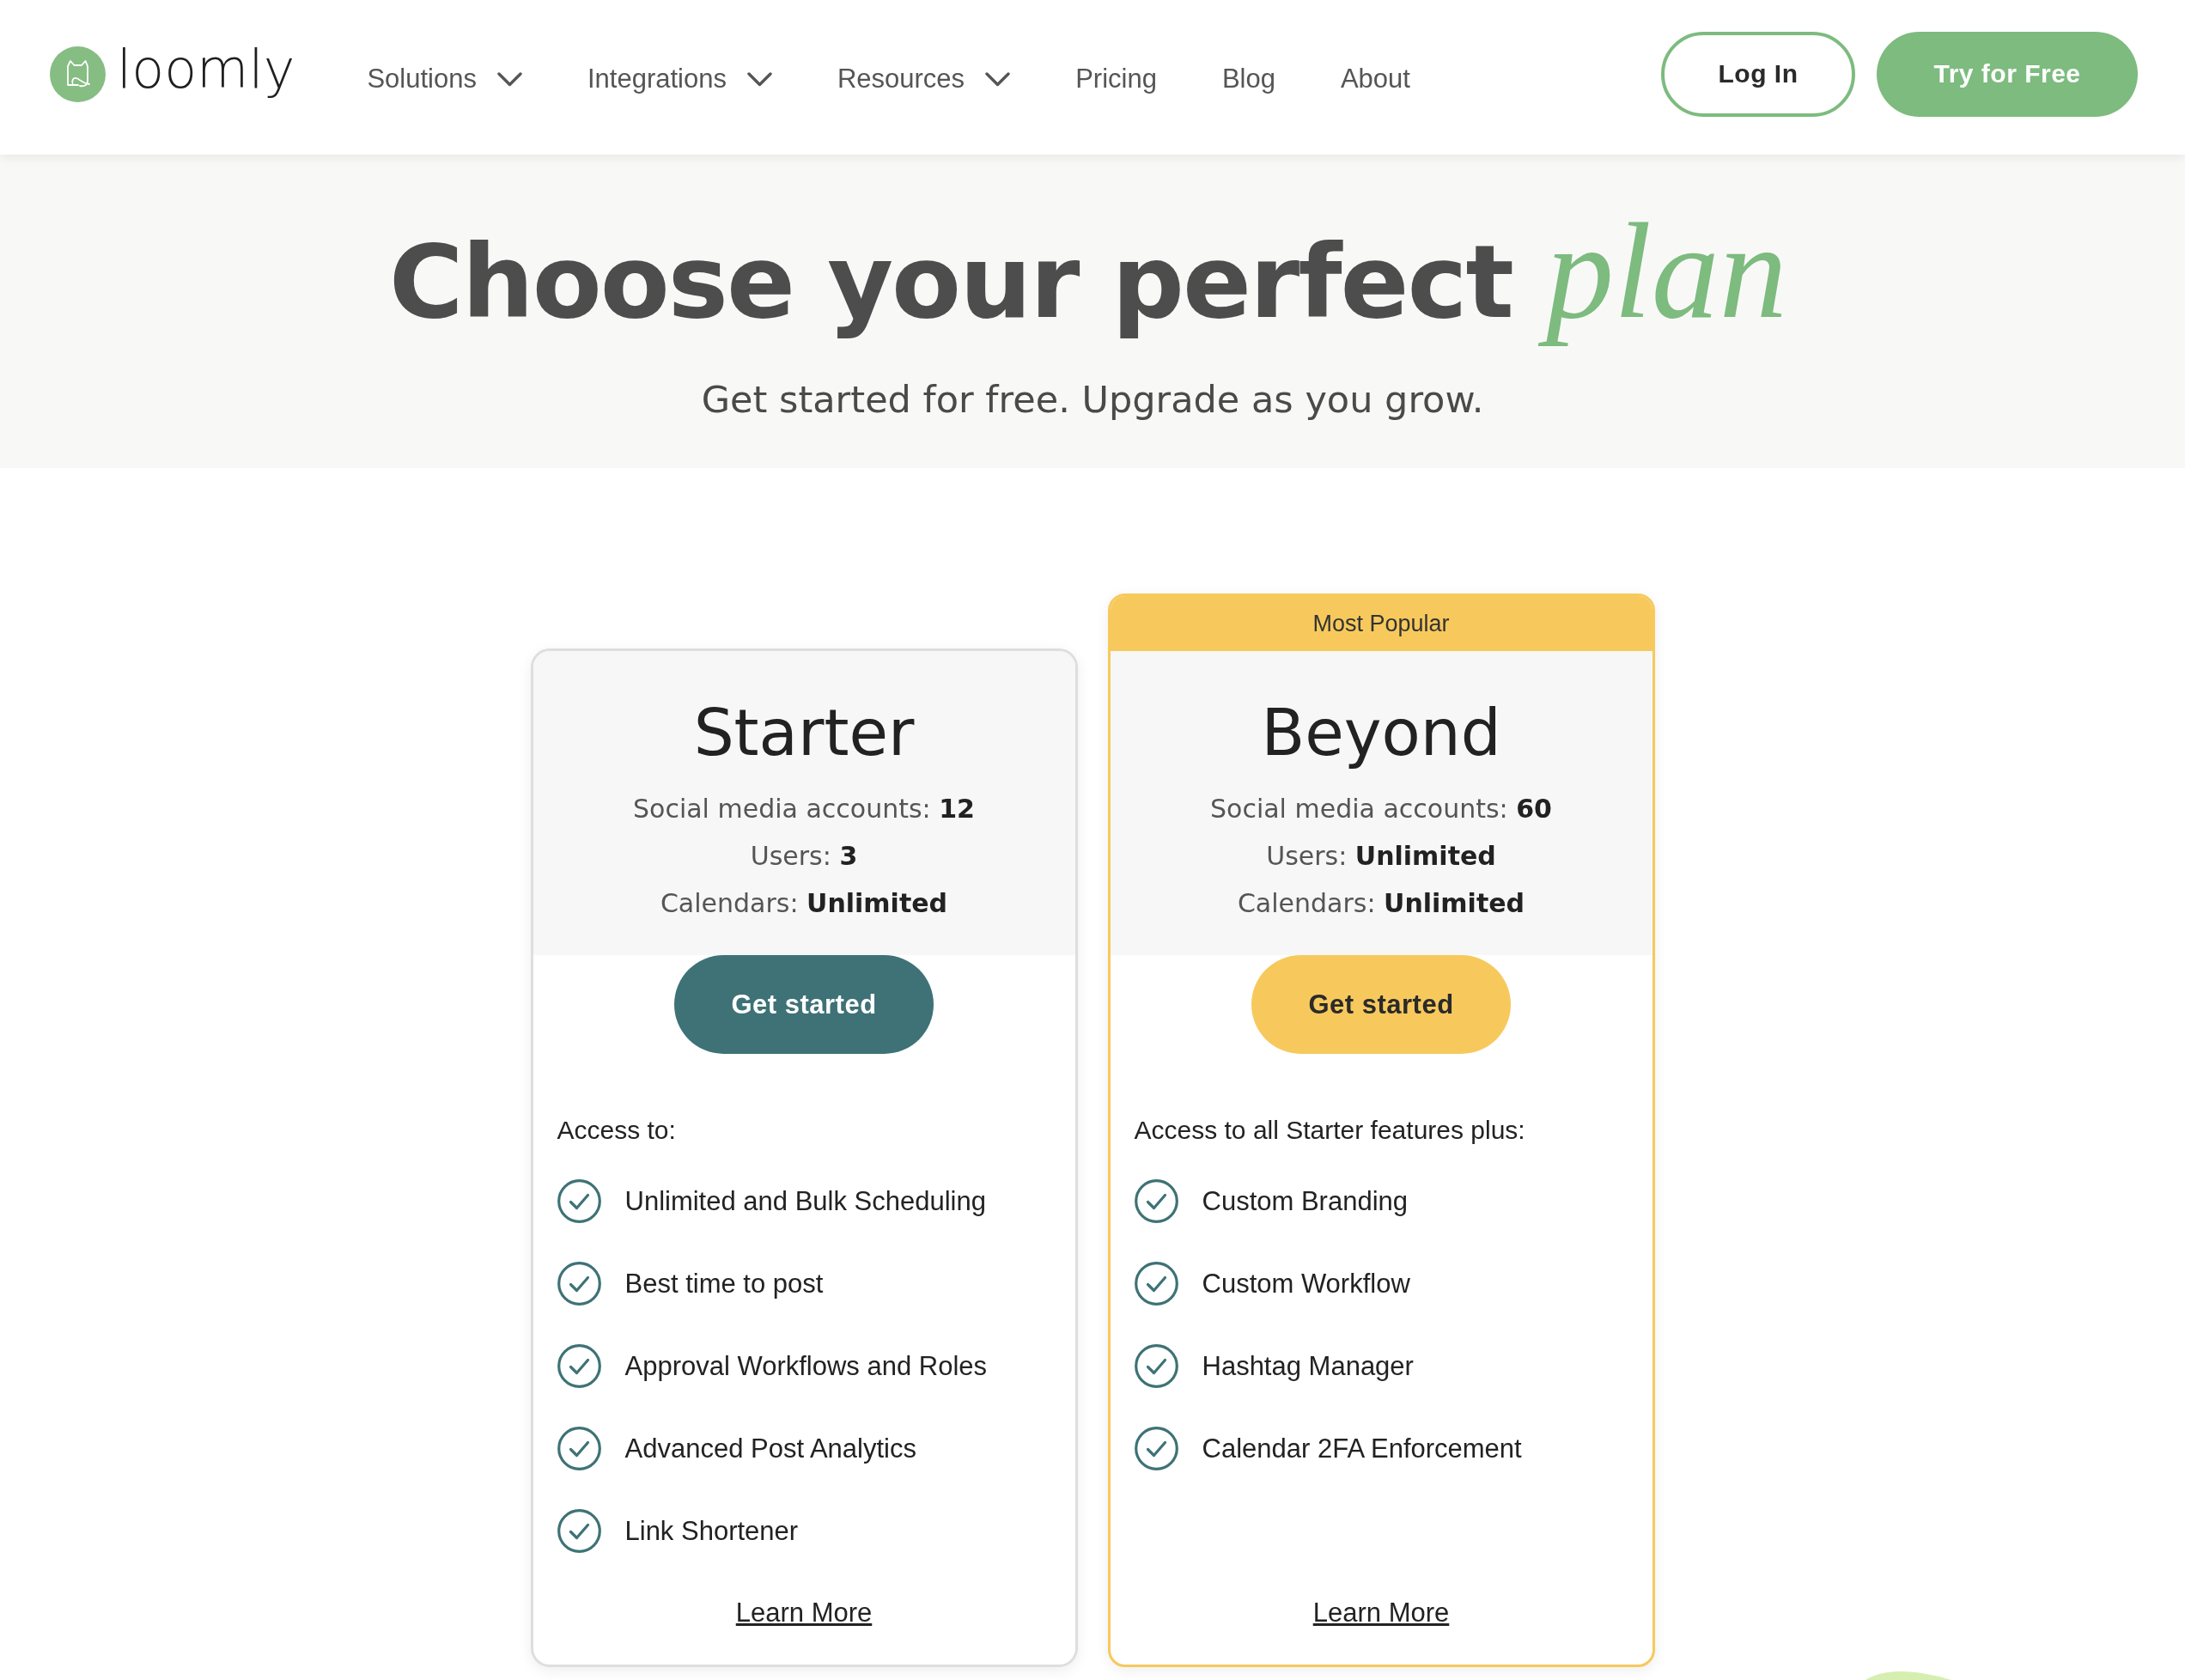  What do you see at coordinates (805, 1201) in the screenshot?
I see `feature-text: Unlimited and Bulk Scheduling` at bounding box center [805, 1201].